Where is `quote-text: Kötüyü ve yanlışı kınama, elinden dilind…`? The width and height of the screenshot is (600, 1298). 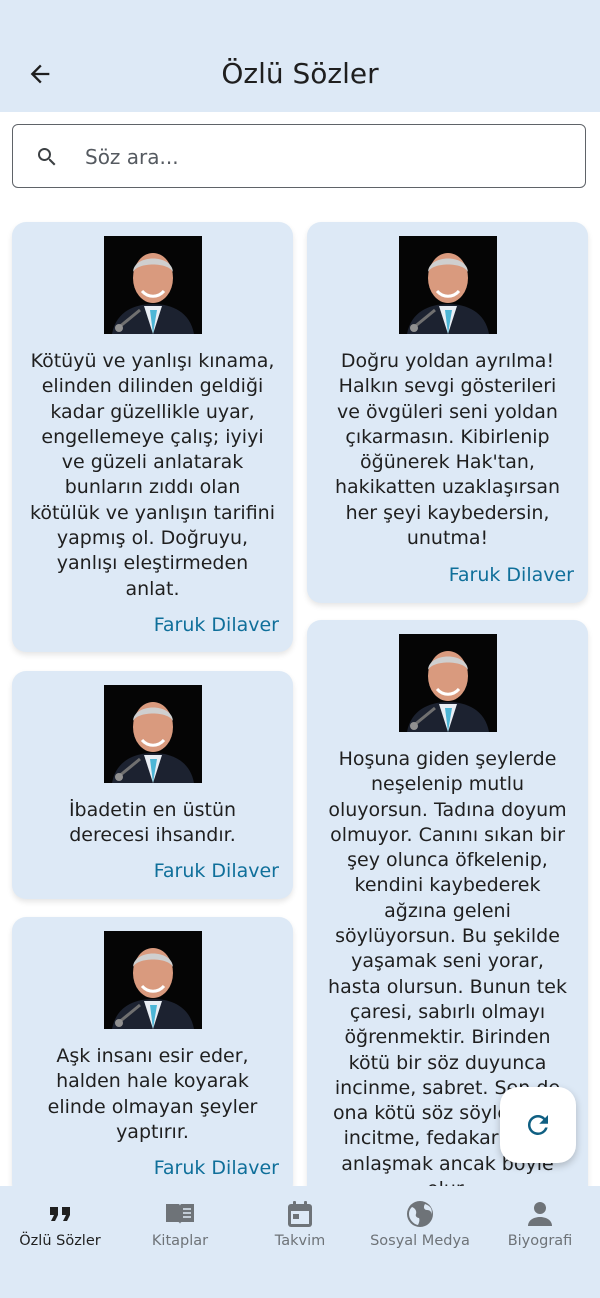 quote-text: Kötüyü ve yanlışı kınama, elinden dilind… is located at coordinates (152, 475).